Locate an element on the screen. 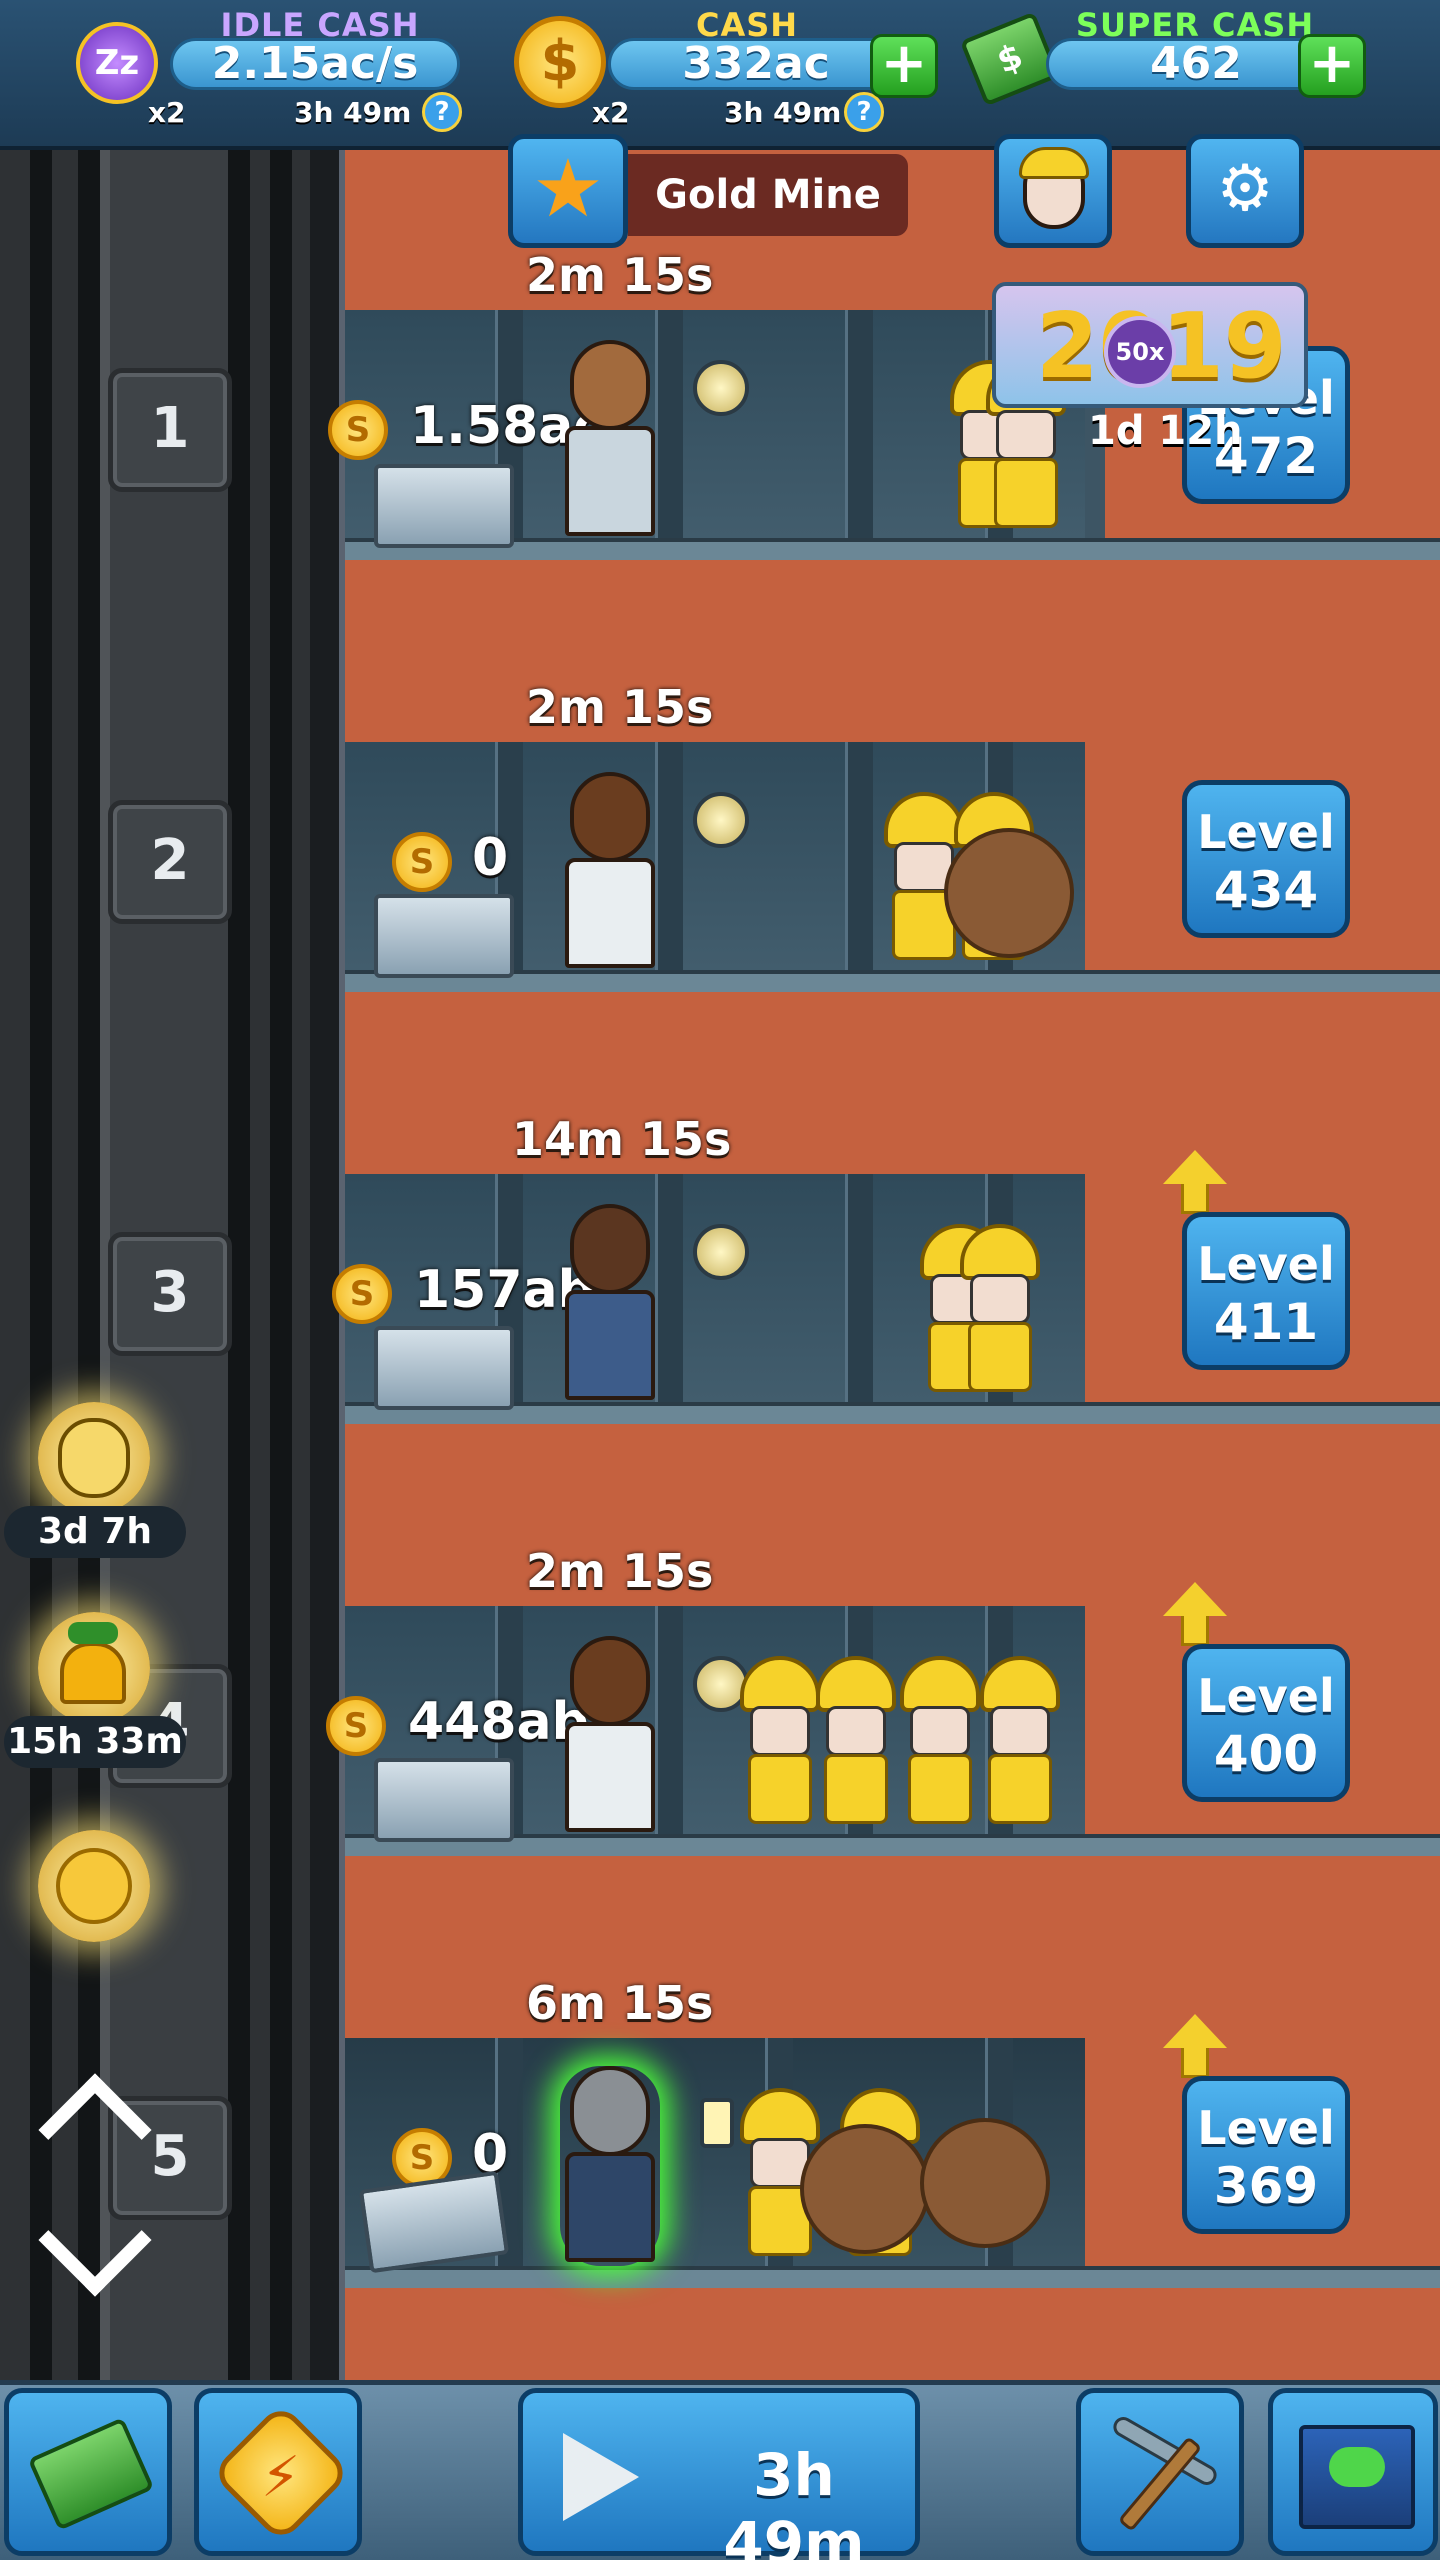 The height and width of the screenshot is (2560, 1440). boost-manager-icon is located at coordinates (94, 1458).